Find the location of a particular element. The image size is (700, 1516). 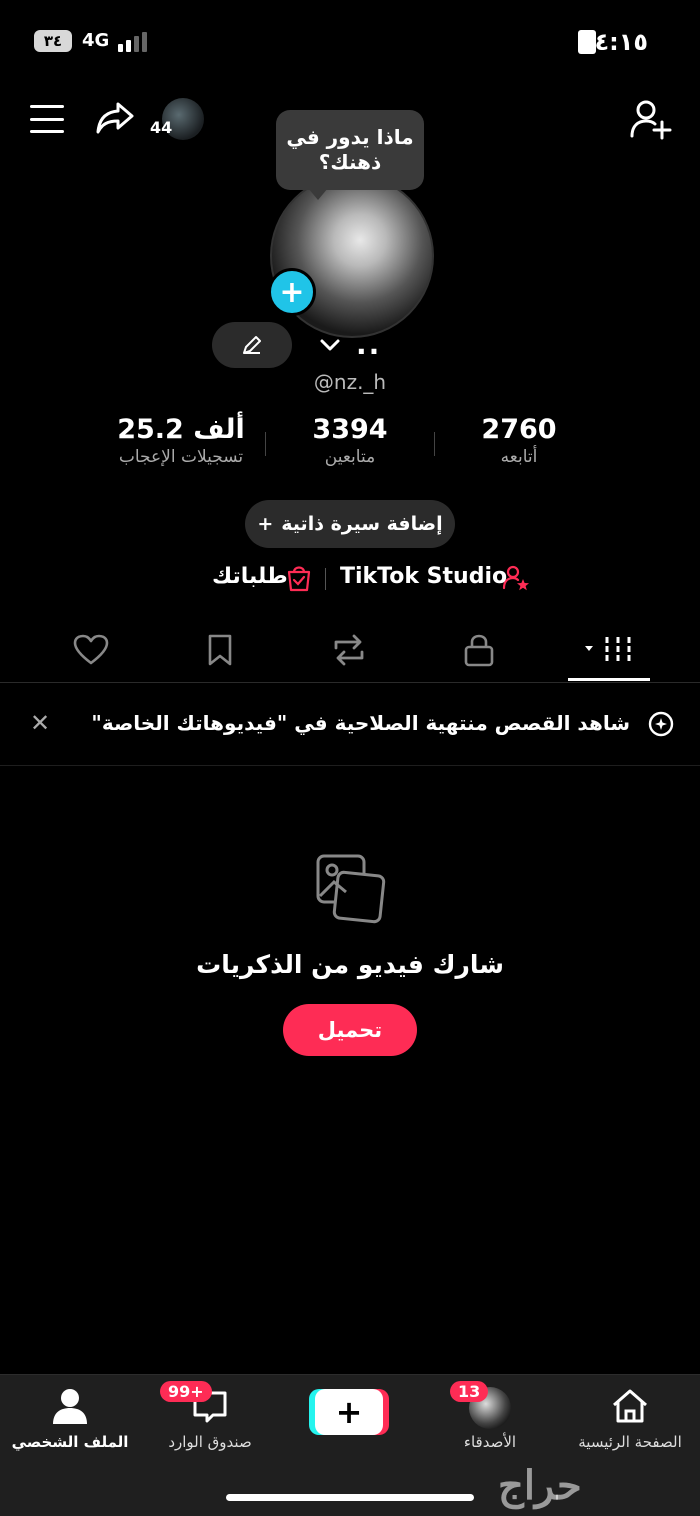

chevron-down-icon is located at coordinates (330, 347).